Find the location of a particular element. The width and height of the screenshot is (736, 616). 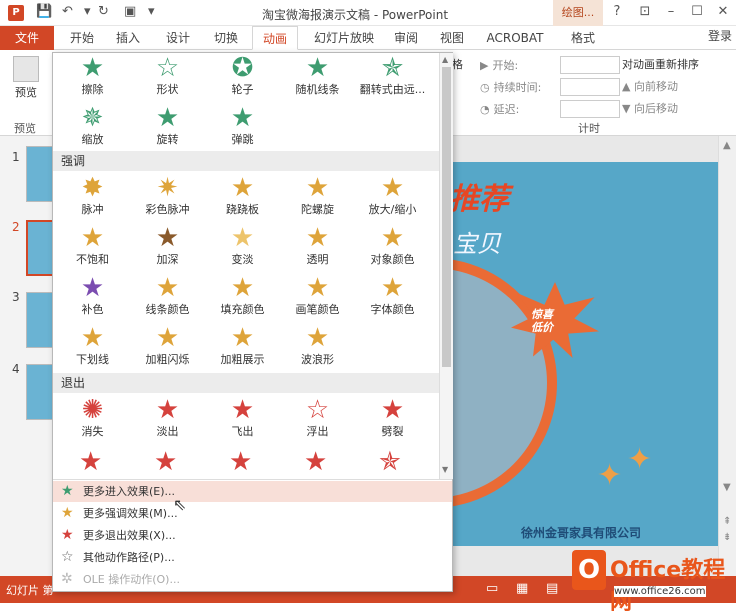

tab-insert: 插入 is located at coordinates (128, 38).